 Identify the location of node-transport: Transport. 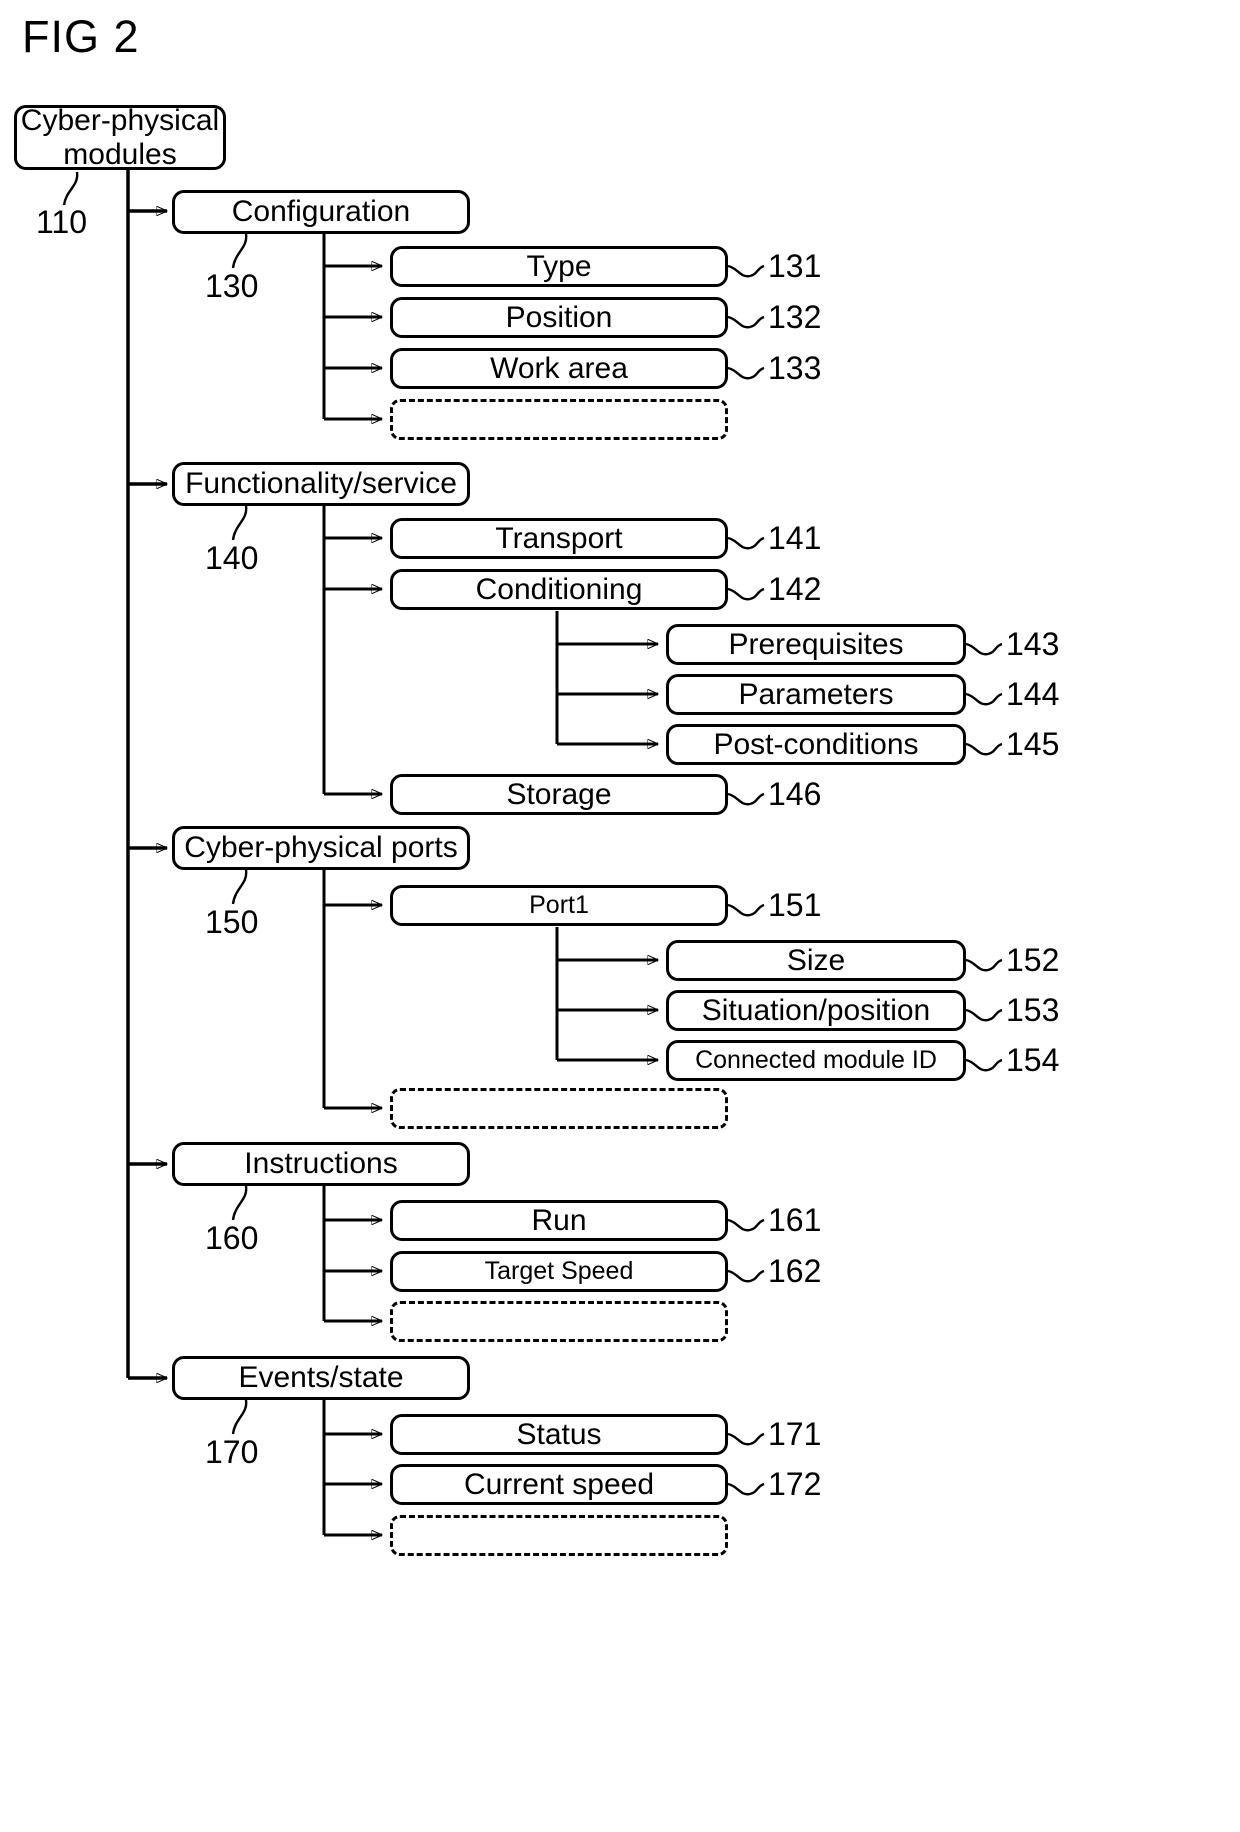
(559, 538).